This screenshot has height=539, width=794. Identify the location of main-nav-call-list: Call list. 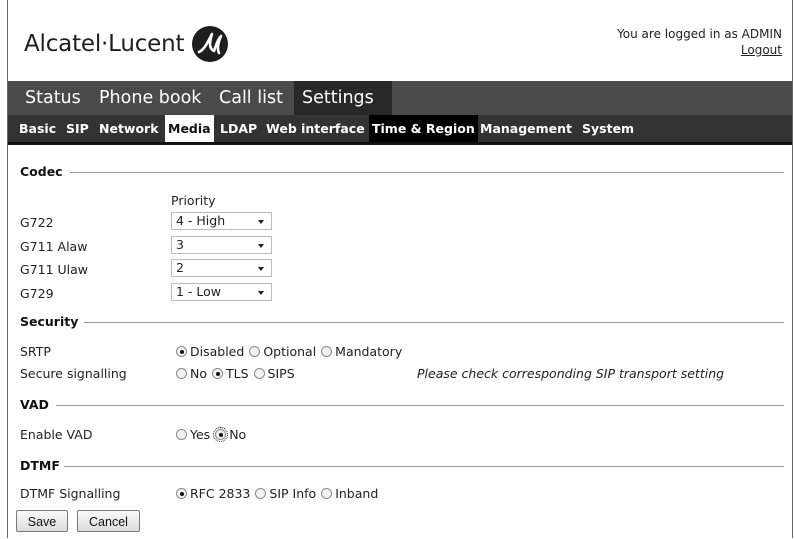
(251, 98).